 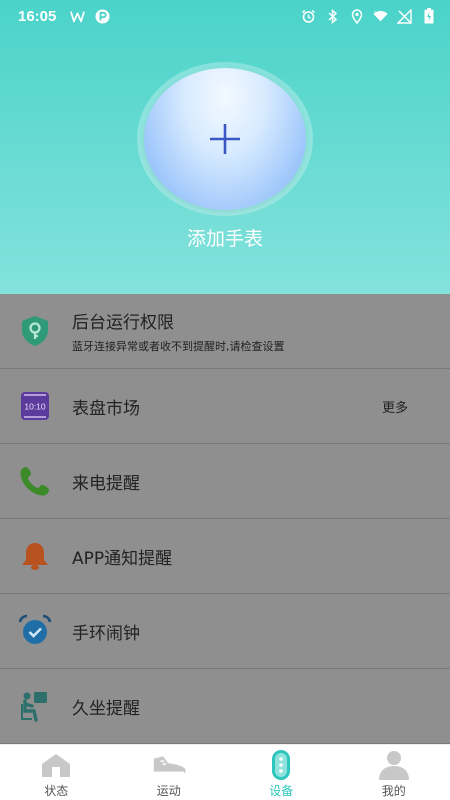 I want to click on add-watch-button, so click(x=225, y=139).